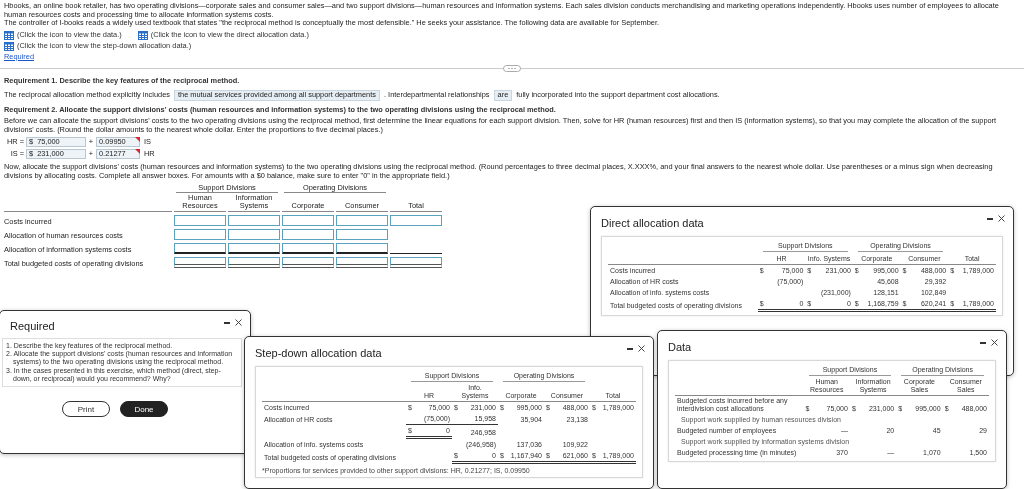  What do you see at coordinates (680, 346) in the screenshot?
I see `window-title: Data` at bounding box center [680, 346].